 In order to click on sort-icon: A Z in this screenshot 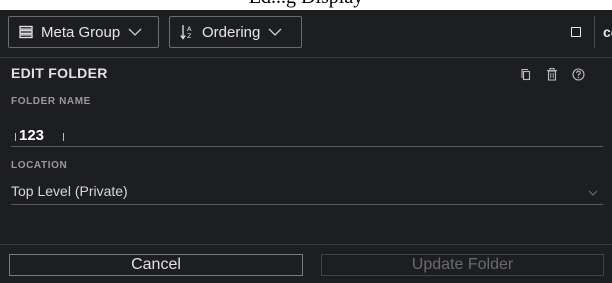, I will do `click(187, 32)`.